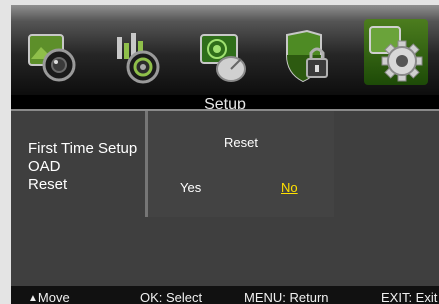 Image resolution: width=439 pixels, height=304 pixels. I want to click on exit-hint: EXIT: Exit, so click(409, 297).